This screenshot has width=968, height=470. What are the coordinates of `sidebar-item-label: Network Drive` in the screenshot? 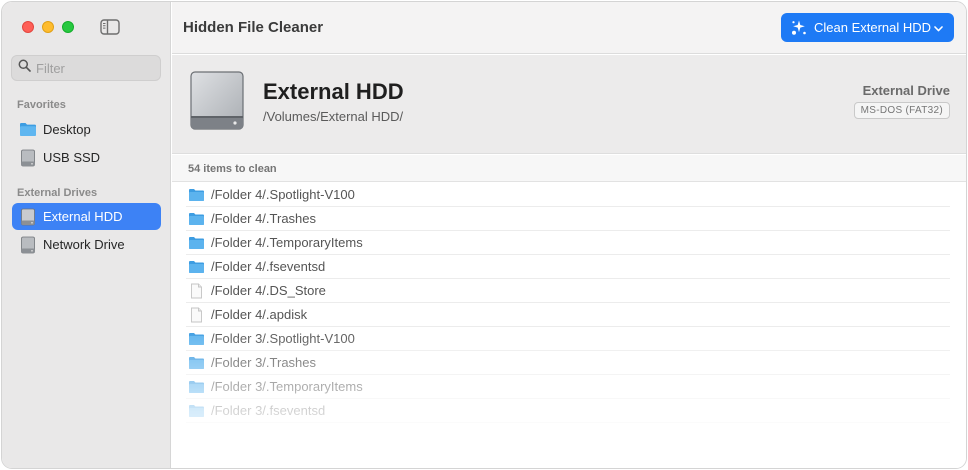 It's located at (84, 244).